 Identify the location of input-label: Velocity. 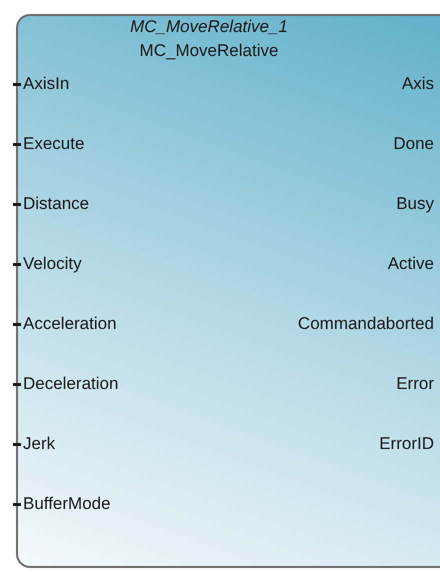
(52, 264).